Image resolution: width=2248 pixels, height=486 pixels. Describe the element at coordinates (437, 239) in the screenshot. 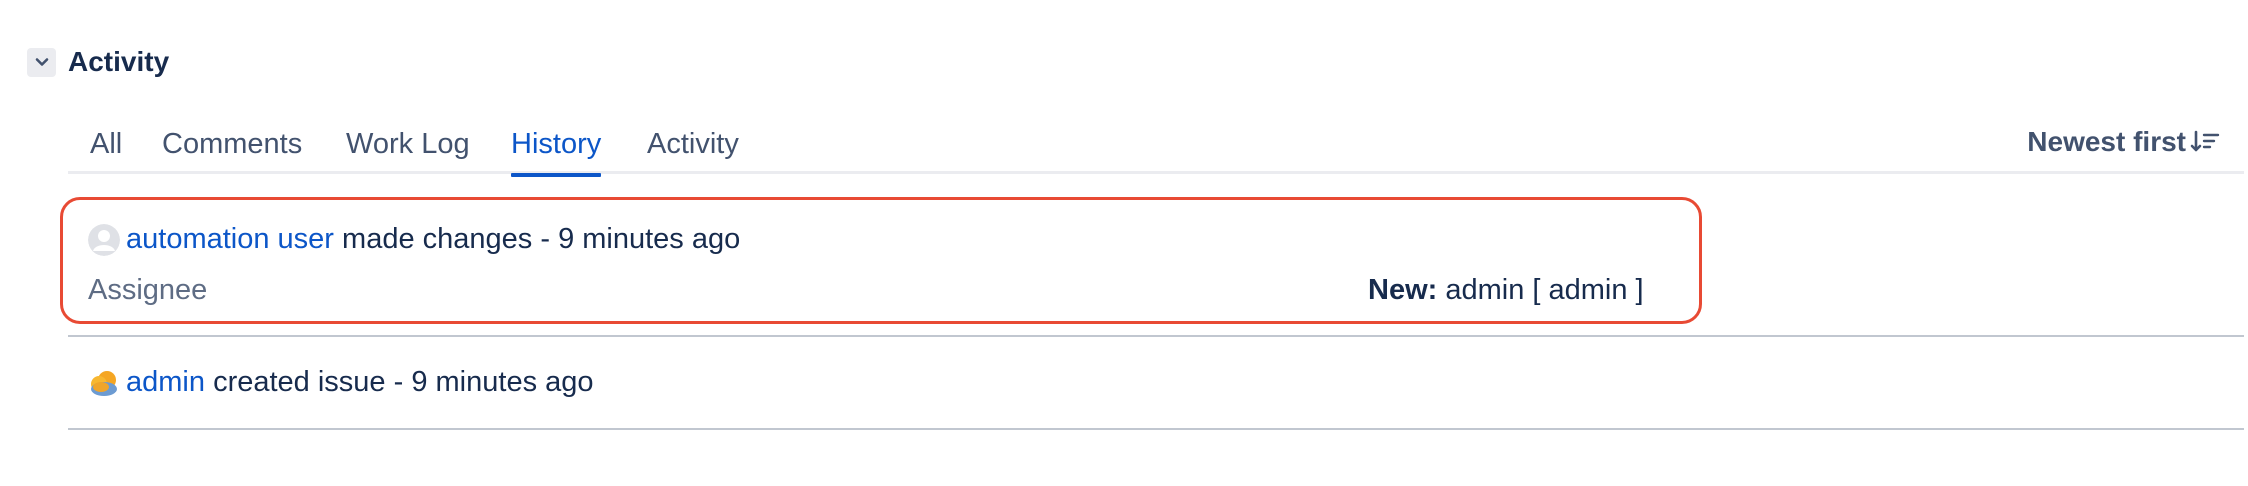

I see `history-action: made changes` at that location.